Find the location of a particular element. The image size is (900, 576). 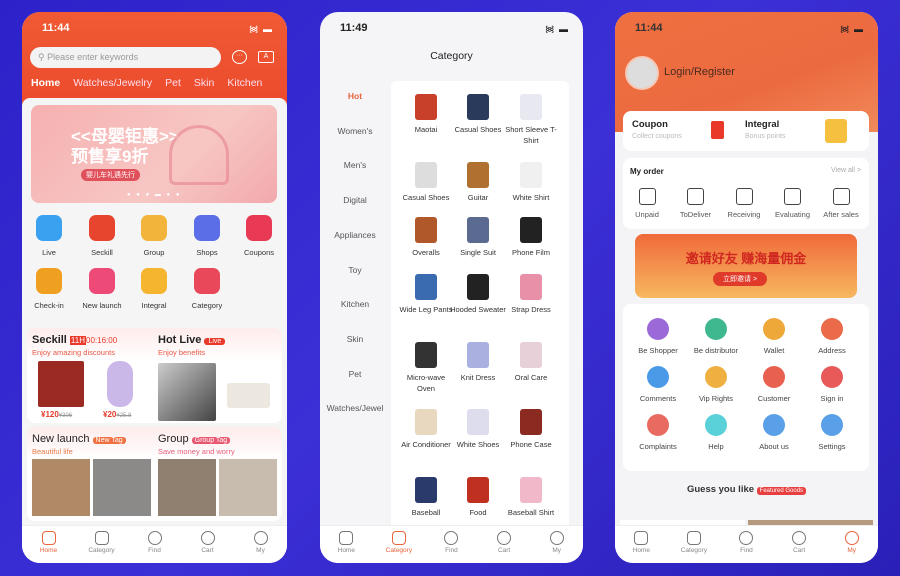

promo-banner: <<母婴钜惠>>预售享9折 婴儿车礼遇先行 ● ● ● ▬ ● ● is located at coordinates (154, 154).